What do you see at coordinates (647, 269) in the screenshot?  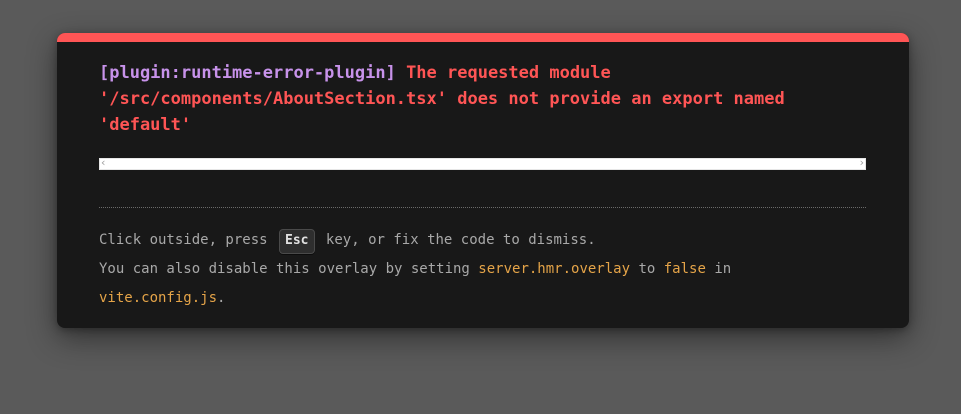 I see `tip-line2-middle: to` at bounding box center [647, 269].